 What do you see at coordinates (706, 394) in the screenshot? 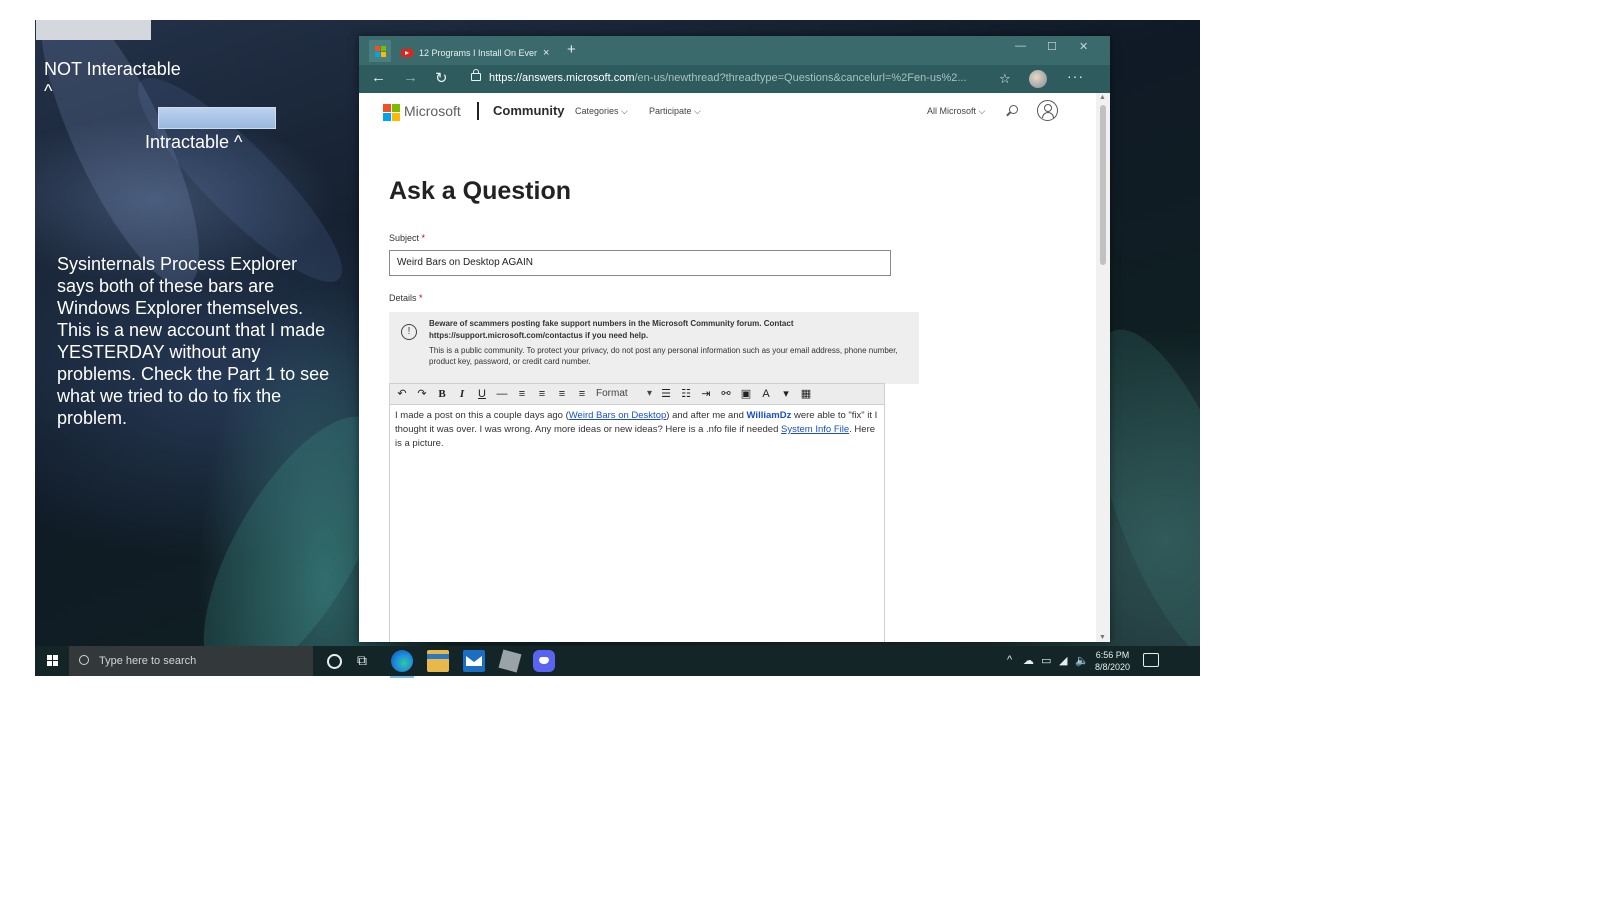
I see `indent-button: ⇥` at bounding box center [706, 394].